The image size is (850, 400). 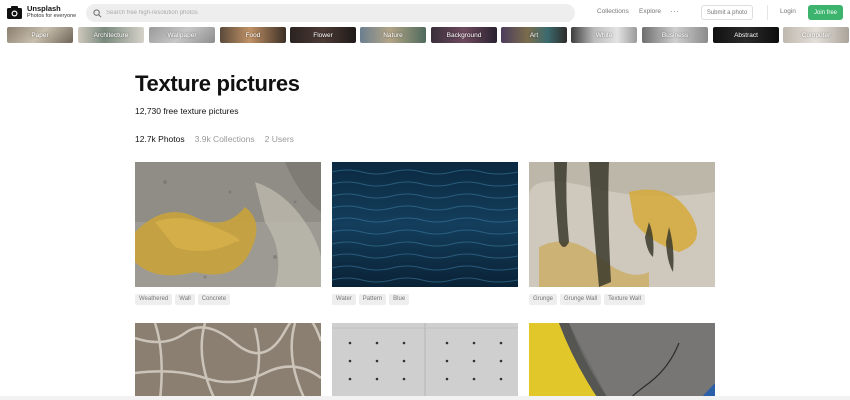 I want to click on topic-label: Food, so click(x=253, y=35).